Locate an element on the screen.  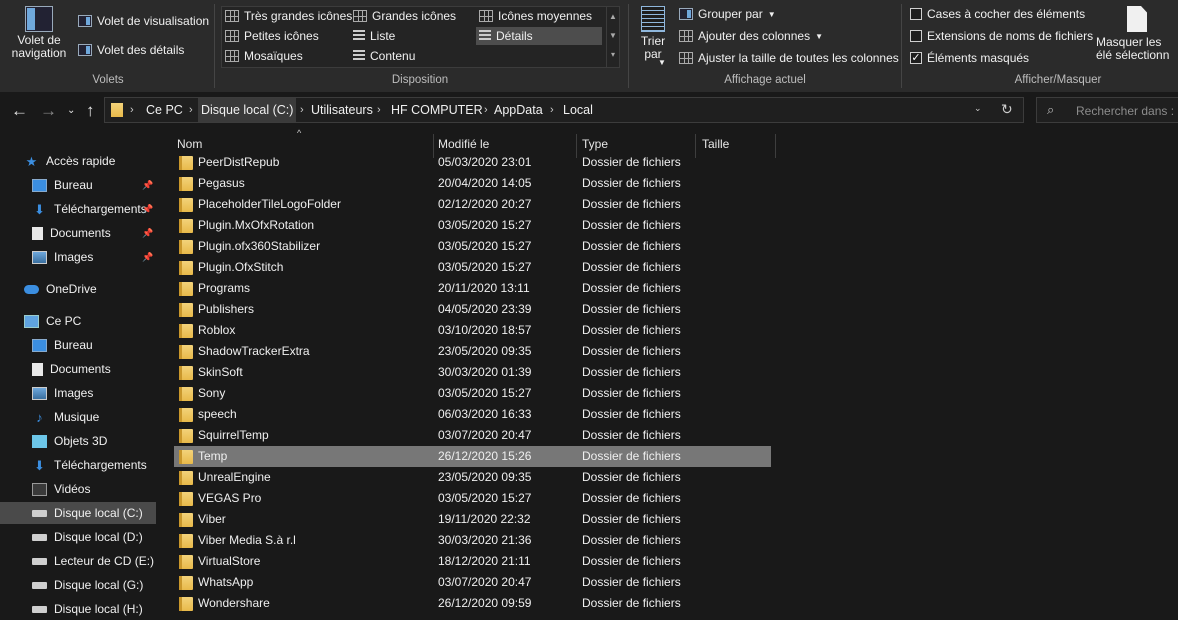
sidebar-item: Vidéos is located at coordinates (78, 489).